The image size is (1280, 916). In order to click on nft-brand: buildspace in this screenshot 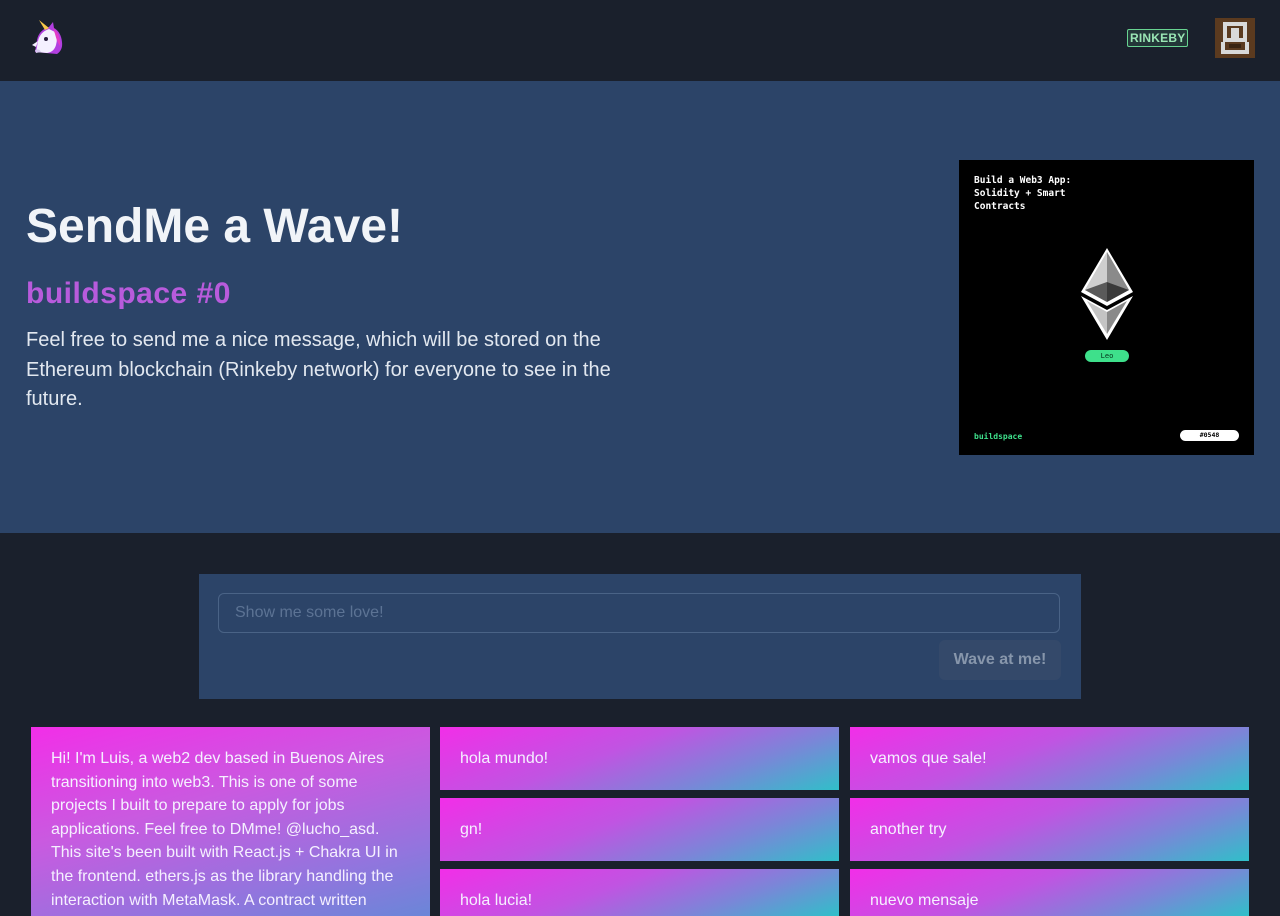, I will do `click(998, 436)`.